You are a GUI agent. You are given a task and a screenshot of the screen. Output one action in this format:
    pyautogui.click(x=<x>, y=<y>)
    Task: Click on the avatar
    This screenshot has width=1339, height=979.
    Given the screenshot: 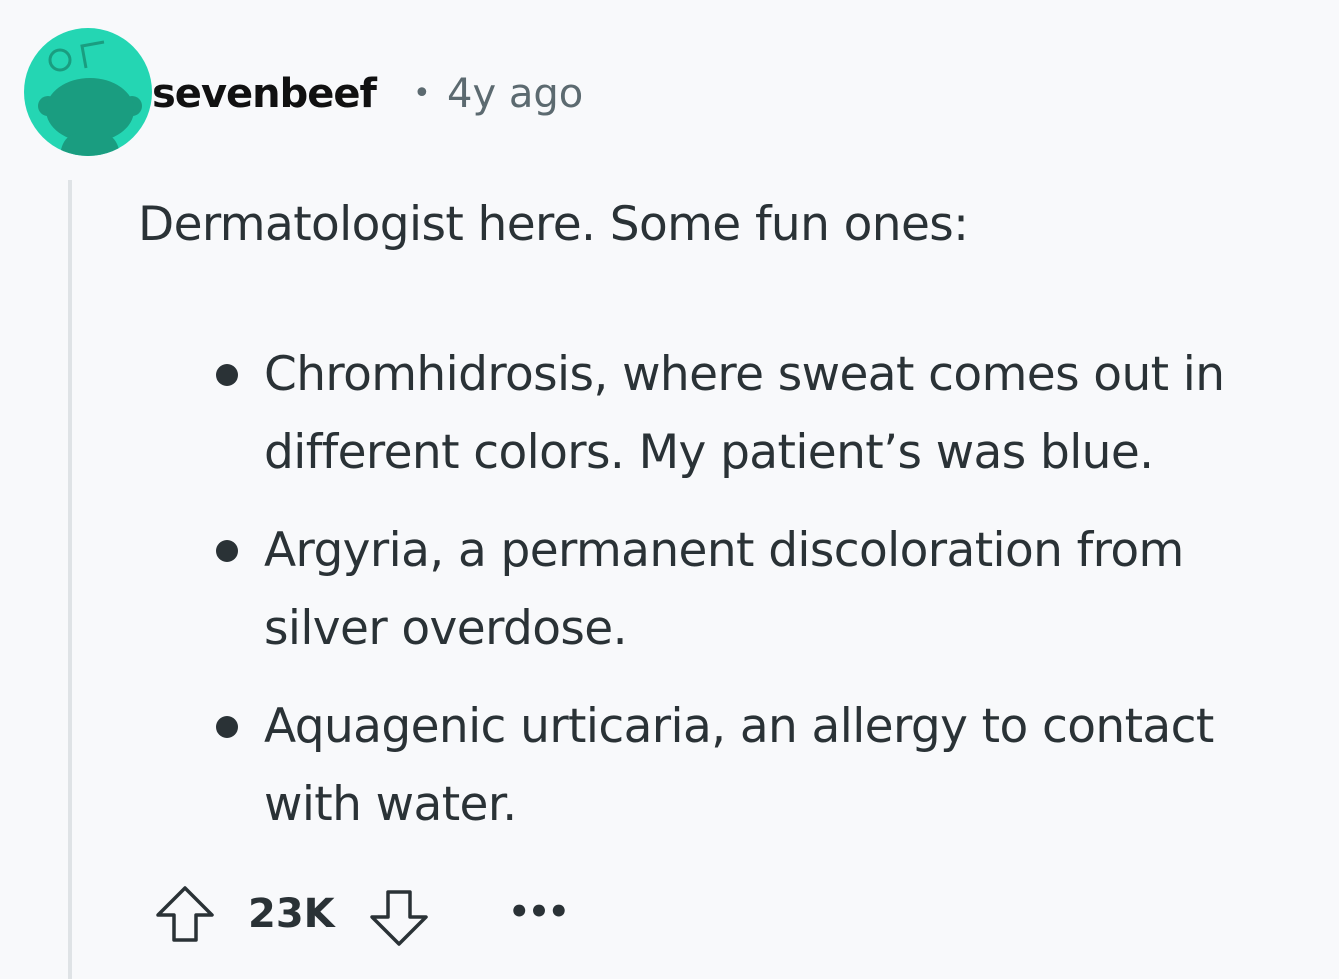 What is the action you would take?
    pyautogui.click(x=88, y=92)
    